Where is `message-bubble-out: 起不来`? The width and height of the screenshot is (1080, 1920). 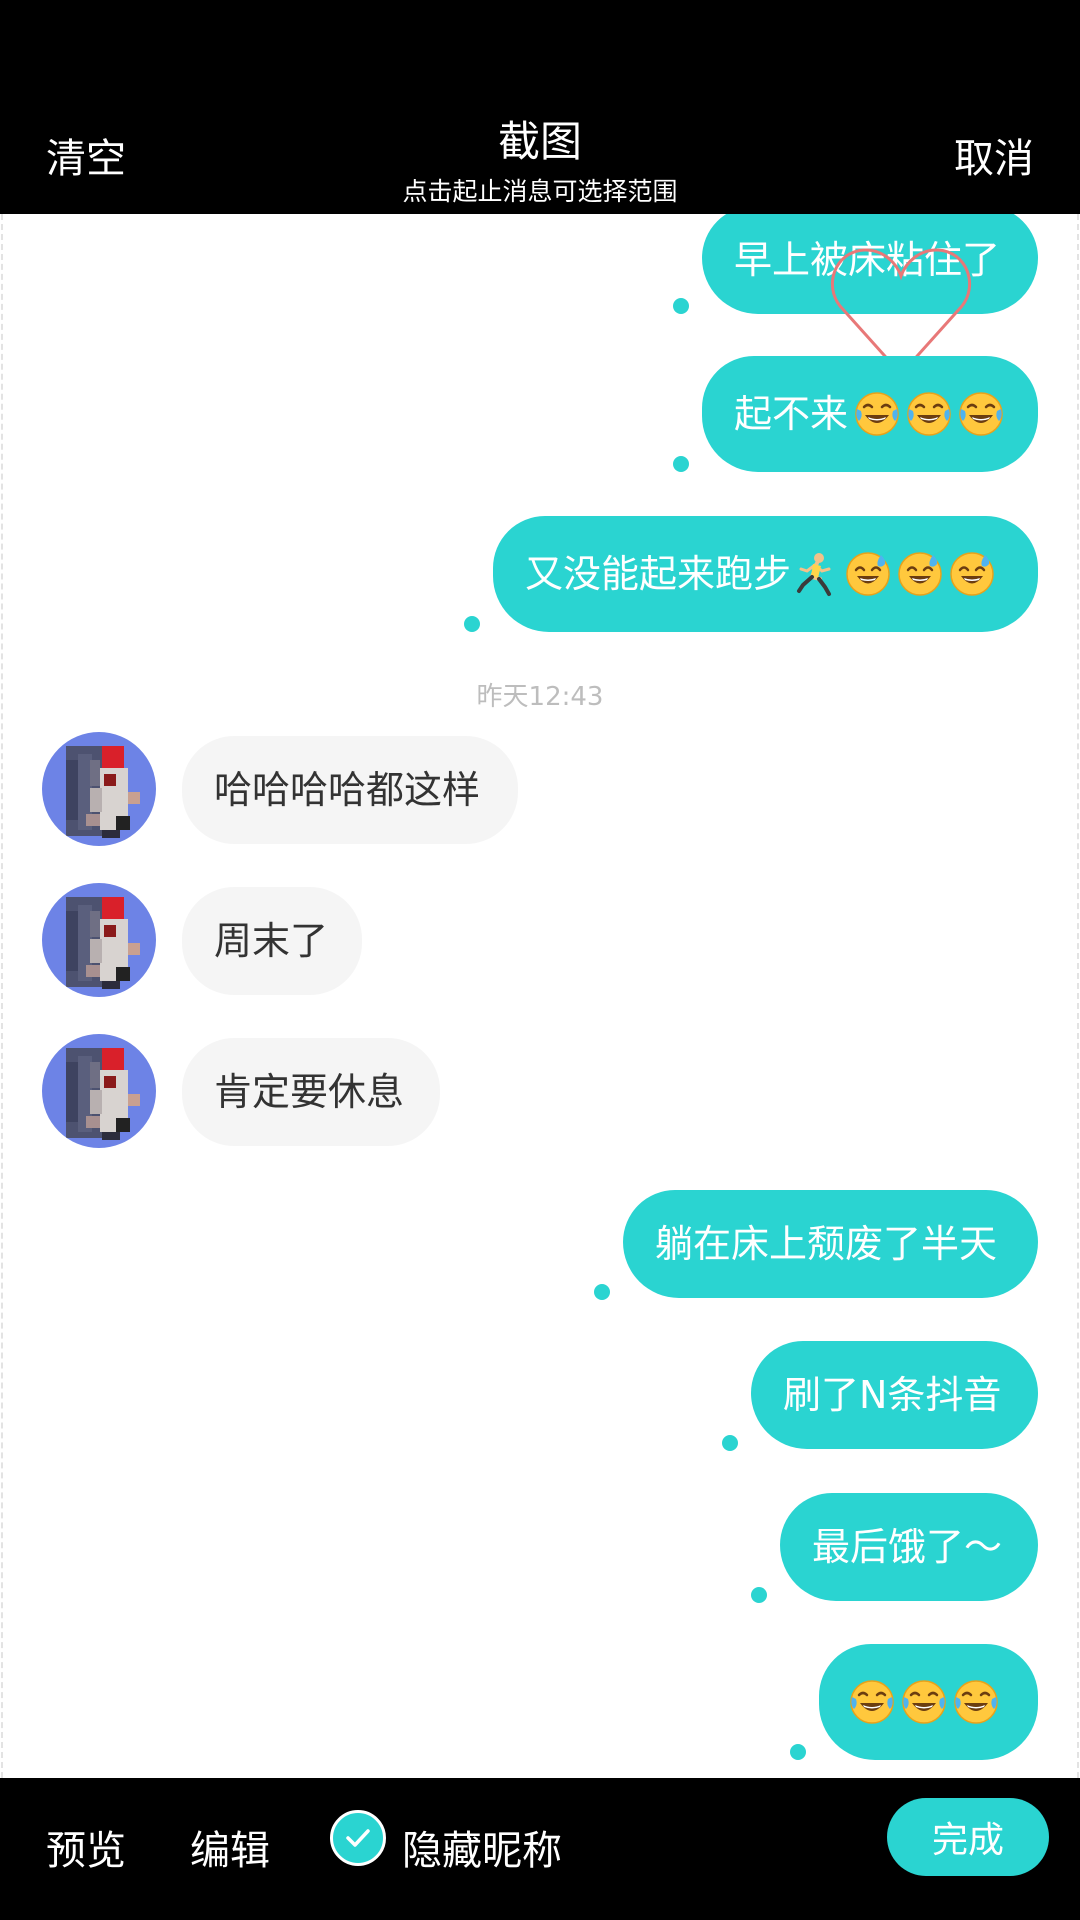 message-bubble-out: 起不来 is located at coordinates (870, 414).